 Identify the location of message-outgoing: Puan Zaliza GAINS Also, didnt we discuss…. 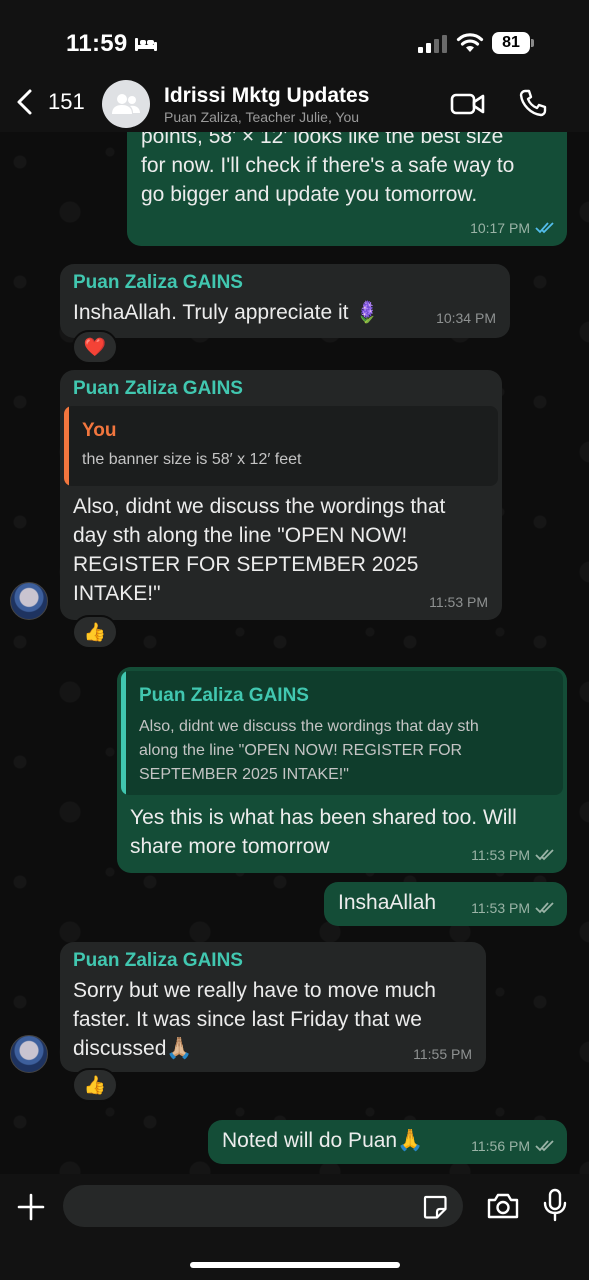
(342, 770).